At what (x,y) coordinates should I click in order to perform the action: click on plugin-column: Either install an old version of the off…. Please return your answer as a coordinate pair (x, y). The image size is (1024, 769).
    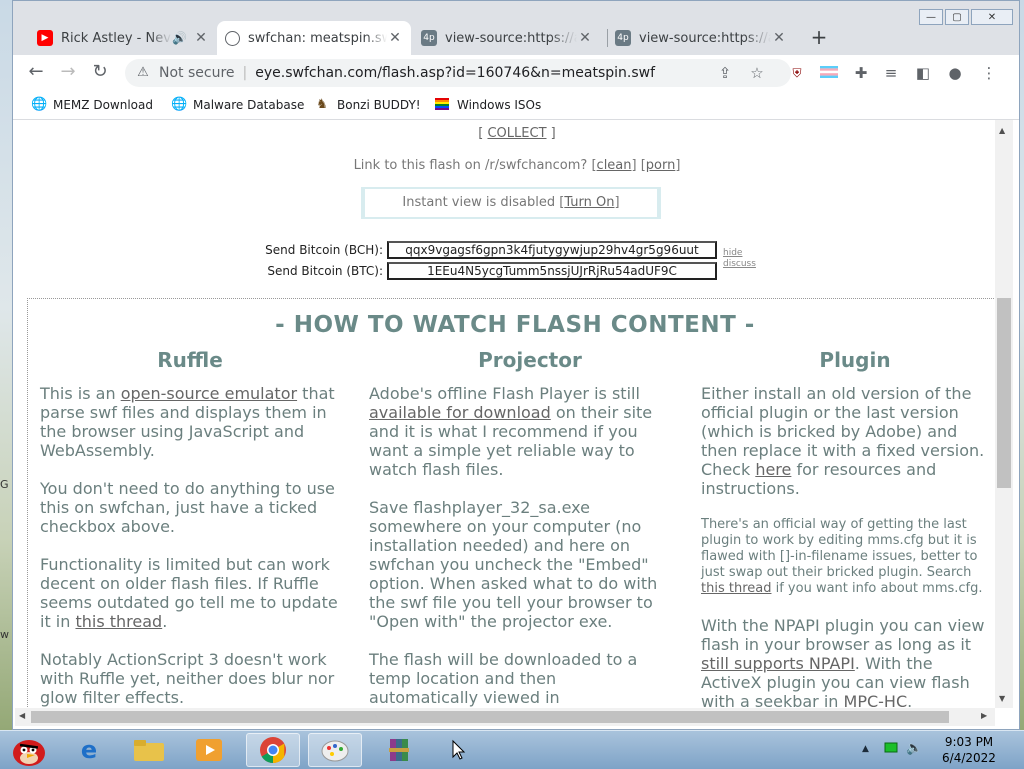
    Looking at the image, I should click on (848, 546).